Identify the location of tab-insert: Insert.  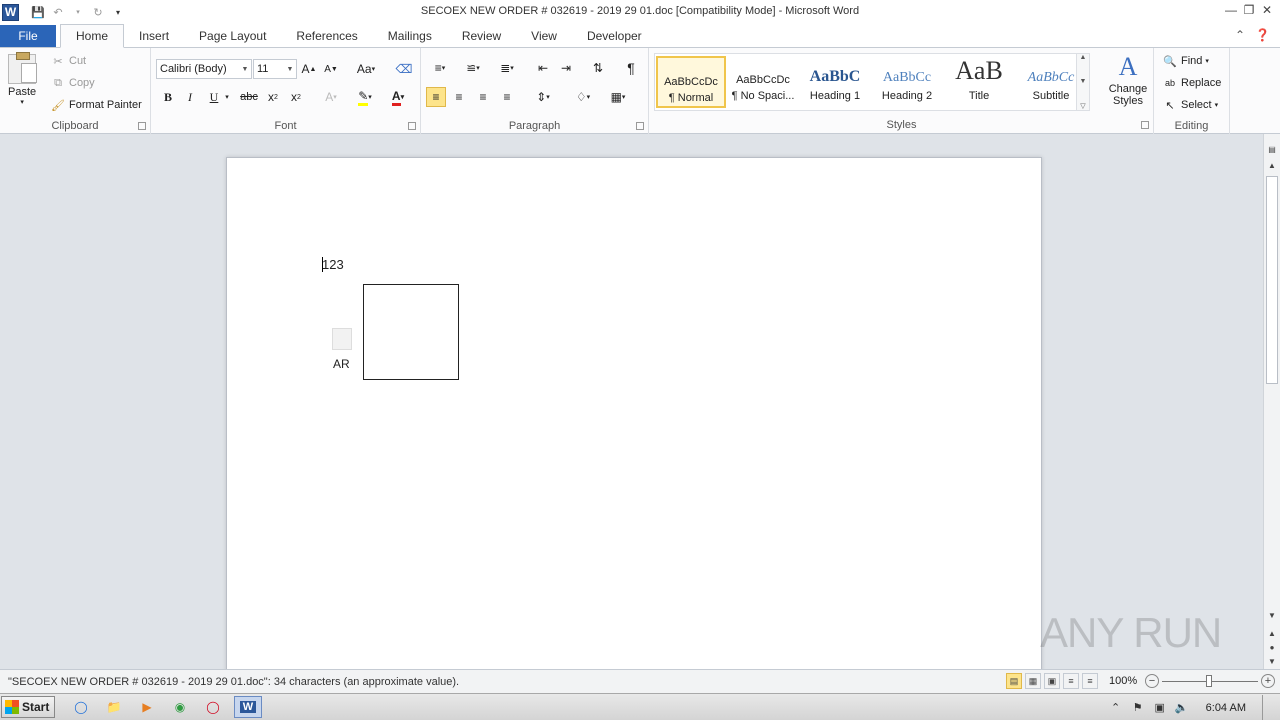
(154, 36).